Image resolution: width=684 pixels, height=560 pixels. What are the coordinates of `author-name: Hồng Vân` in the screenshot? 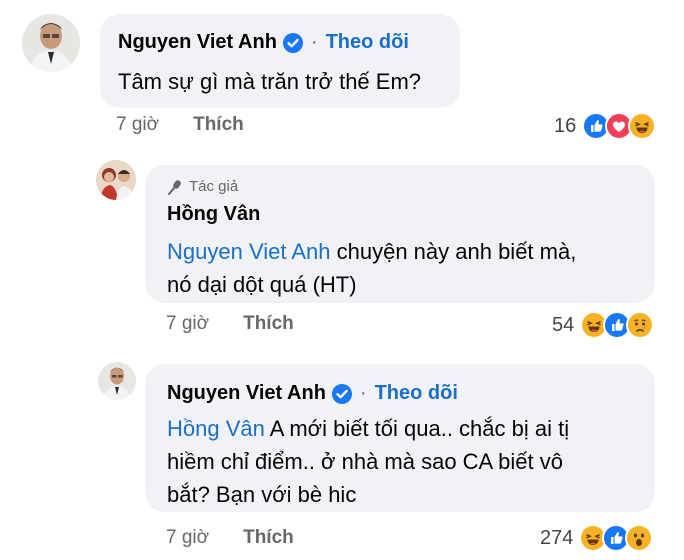 It's located at (213, 214).